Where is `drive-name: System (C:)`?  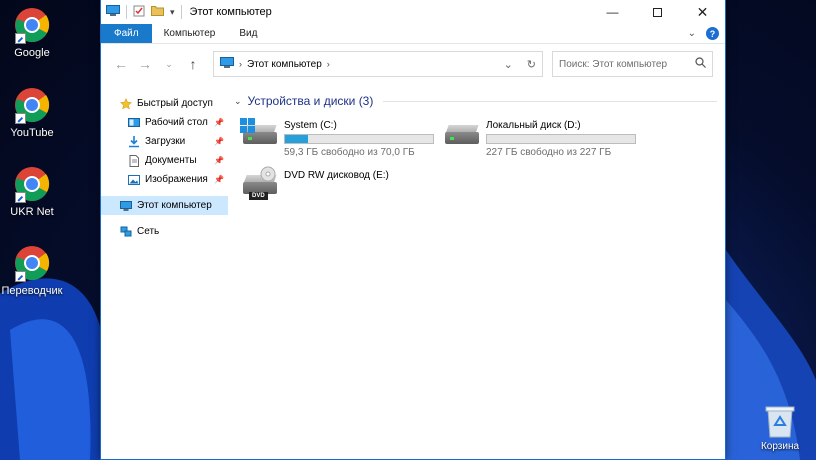
drive-name: System (C:) is located at coordinates (310, 125).